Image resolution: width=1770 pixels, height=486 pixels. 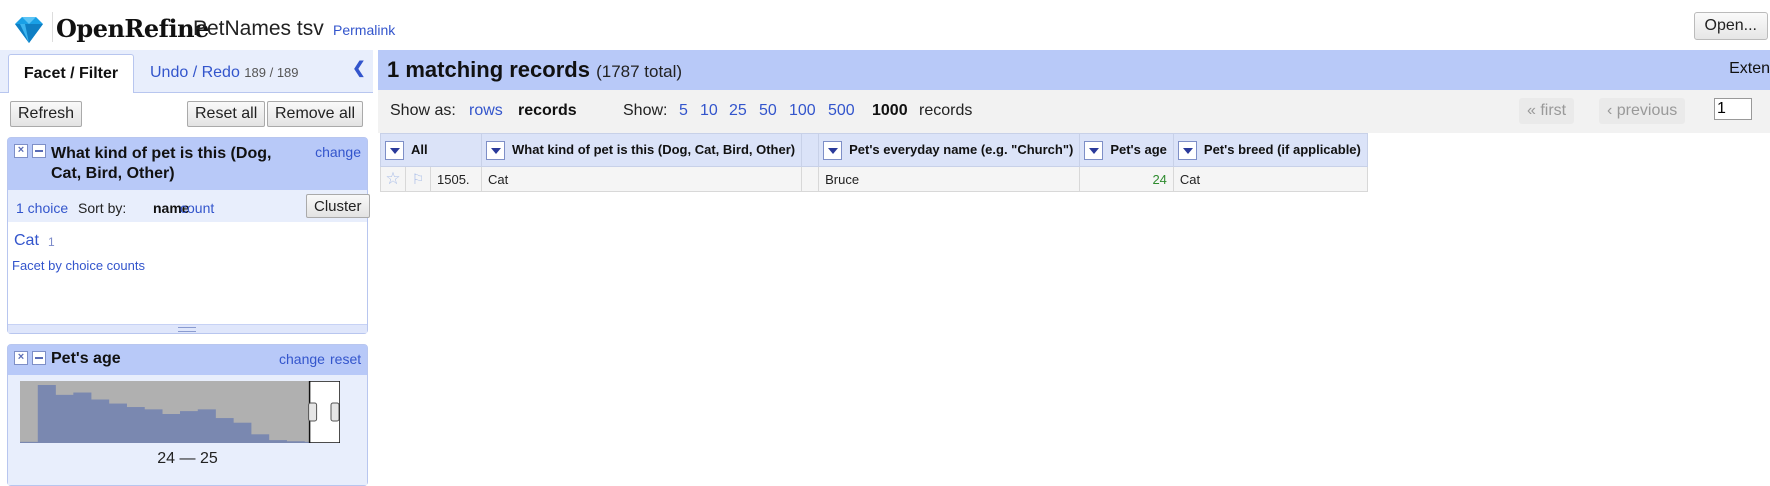 I want to click on column-header-pet-age: Pet's age, so click(x=1126, y=150).